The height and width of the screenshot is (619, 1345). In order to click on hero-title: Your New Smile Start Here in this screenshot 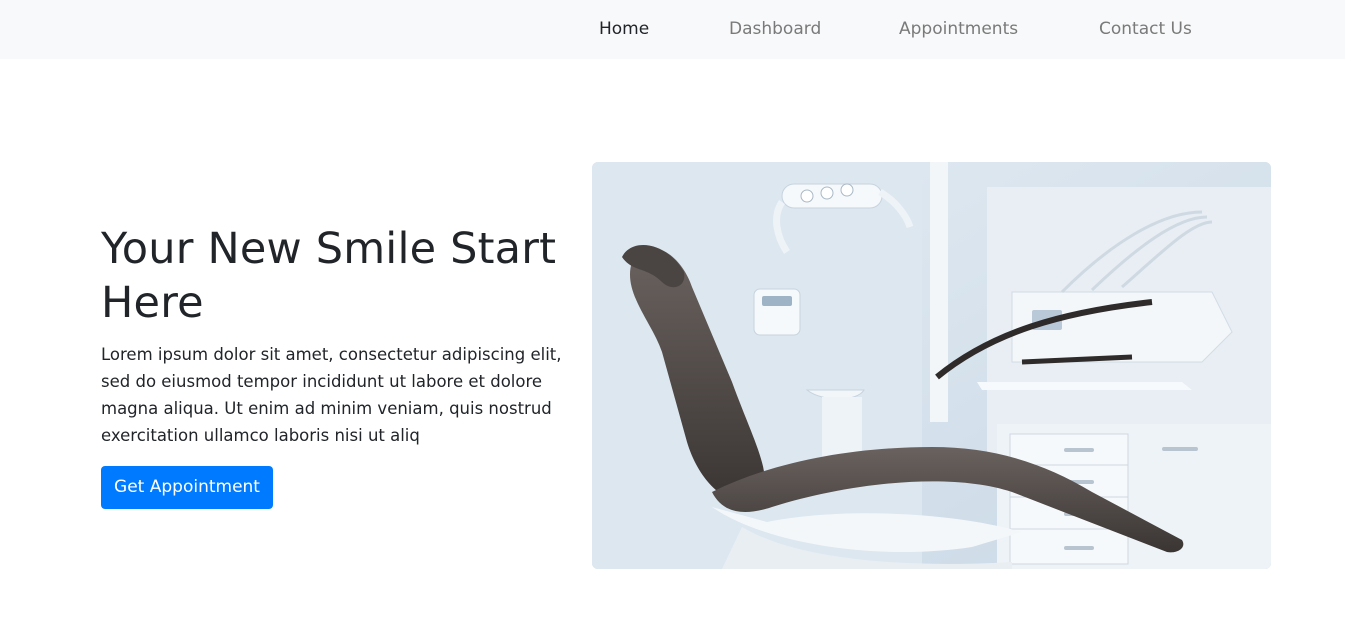, I will do `click(329, 276)`.